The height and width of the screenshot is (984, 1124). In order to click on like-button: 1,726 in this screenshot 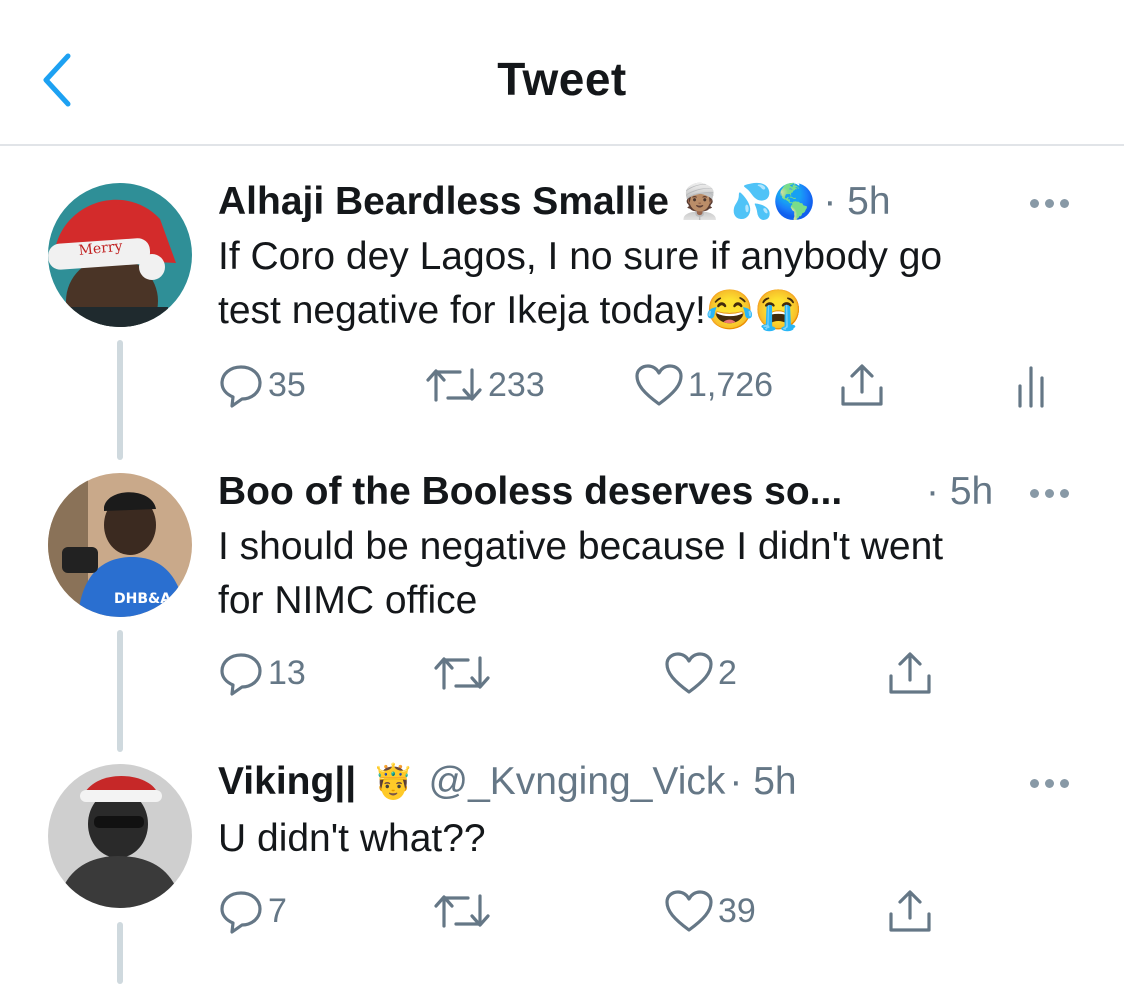, I will do `click(703, 385)`.